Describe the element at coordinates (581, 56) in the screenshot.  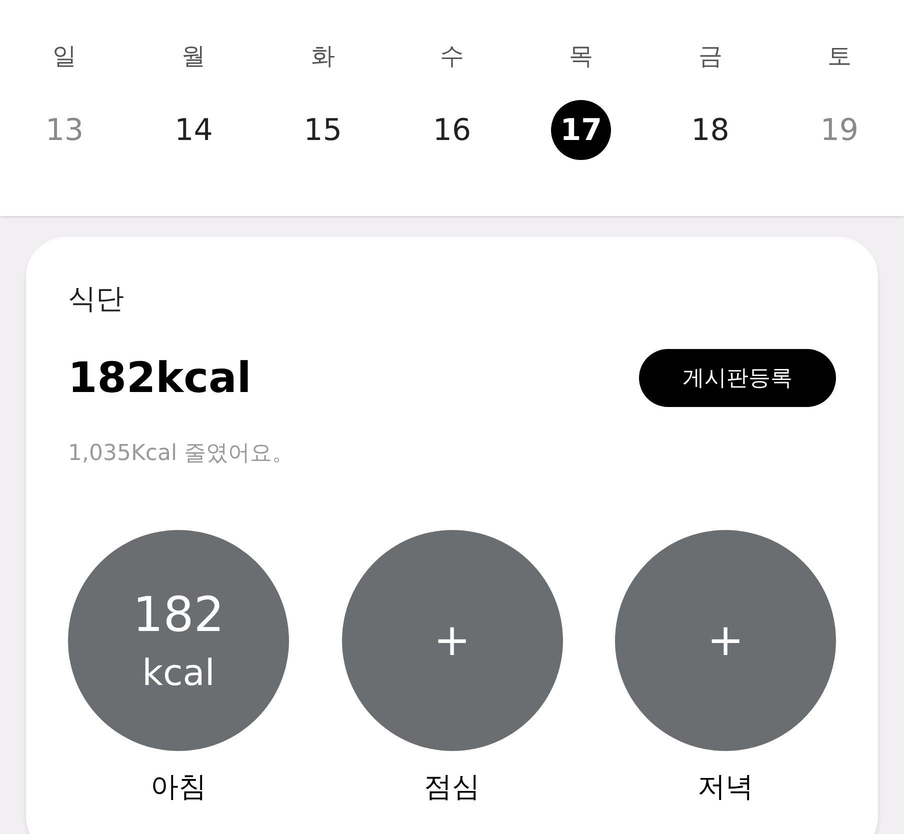
I see `weekday-label: 목` at that location.